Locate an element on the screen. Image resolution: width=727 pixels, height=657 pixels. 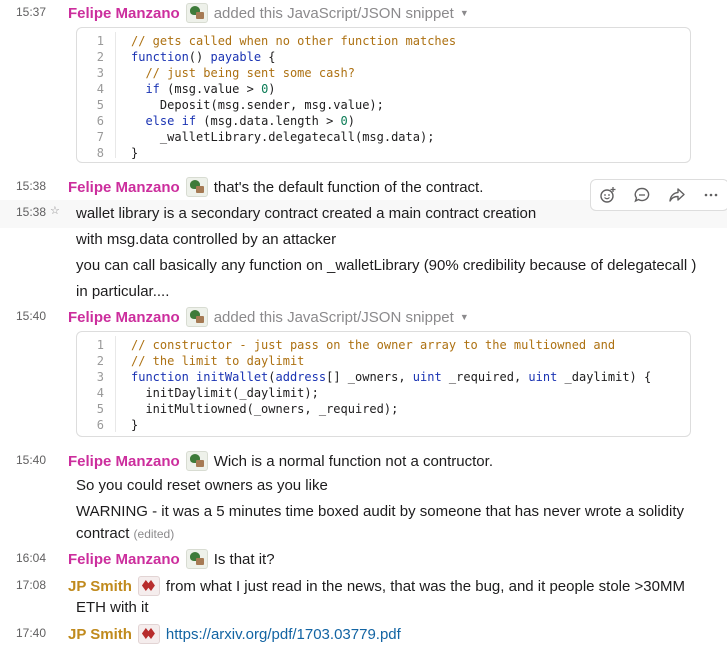
code-line: 2 function() payable { is located at coordinates (383, 57).